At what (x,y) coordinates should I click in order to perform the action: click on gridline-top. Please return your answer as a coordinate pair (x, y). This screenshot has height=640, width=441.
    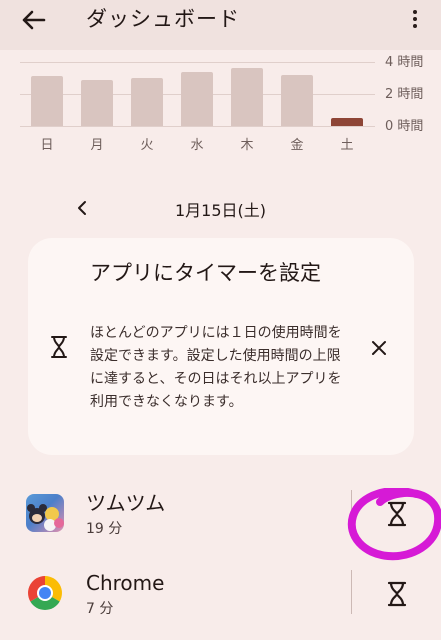
    Looking at the image, I should click on (197, 62).